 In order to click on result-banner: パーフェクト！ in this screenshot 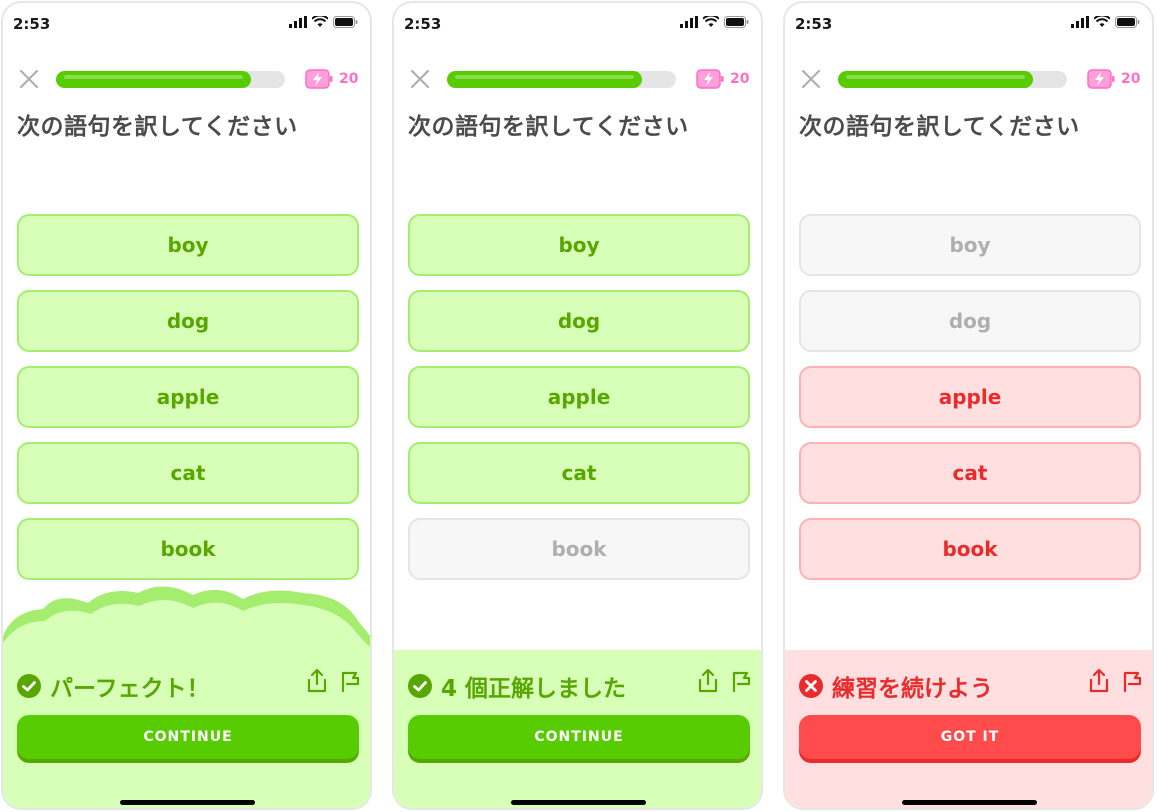, I will do `click(113, 686)`.